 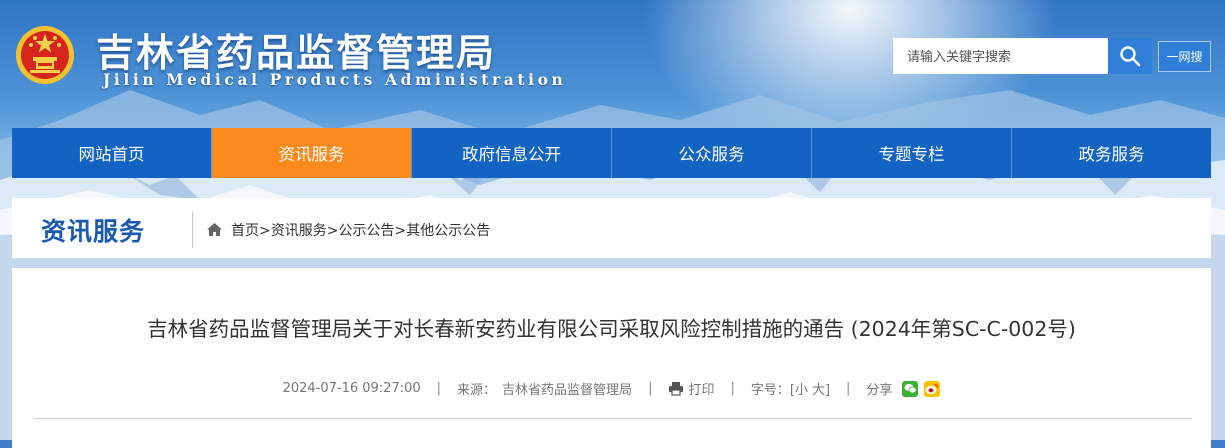 I want to click on nav-item-special-topics: 专题专栏, so click(x=912, y=153).